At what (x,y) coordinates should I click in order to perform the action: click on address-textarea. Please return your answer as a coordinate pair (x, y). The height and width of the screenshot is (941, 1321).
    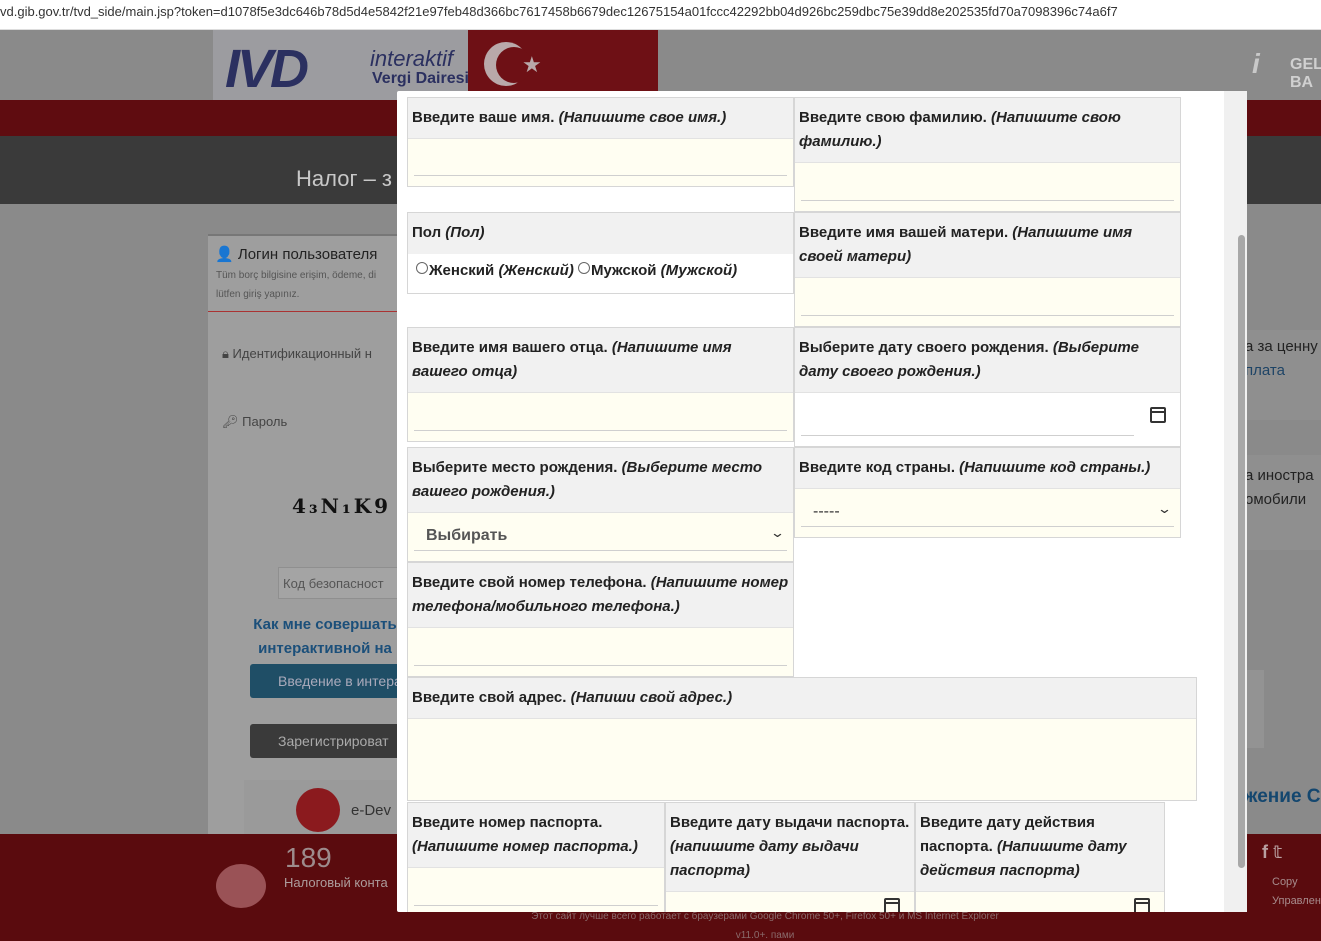
    Looking at the image, I should click on (802, 759).